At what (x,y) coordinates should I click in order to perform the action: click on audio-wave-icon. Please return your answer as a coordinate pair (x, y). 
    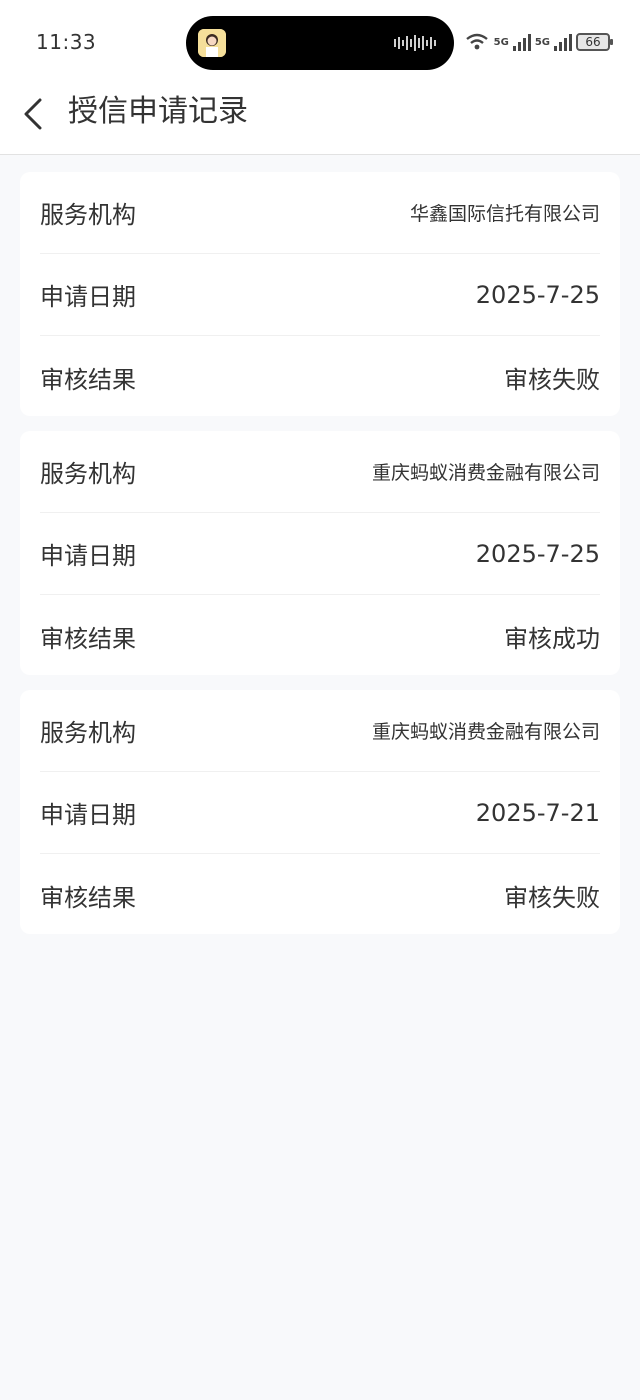
    Looking at the image, I should click on (415, 43).